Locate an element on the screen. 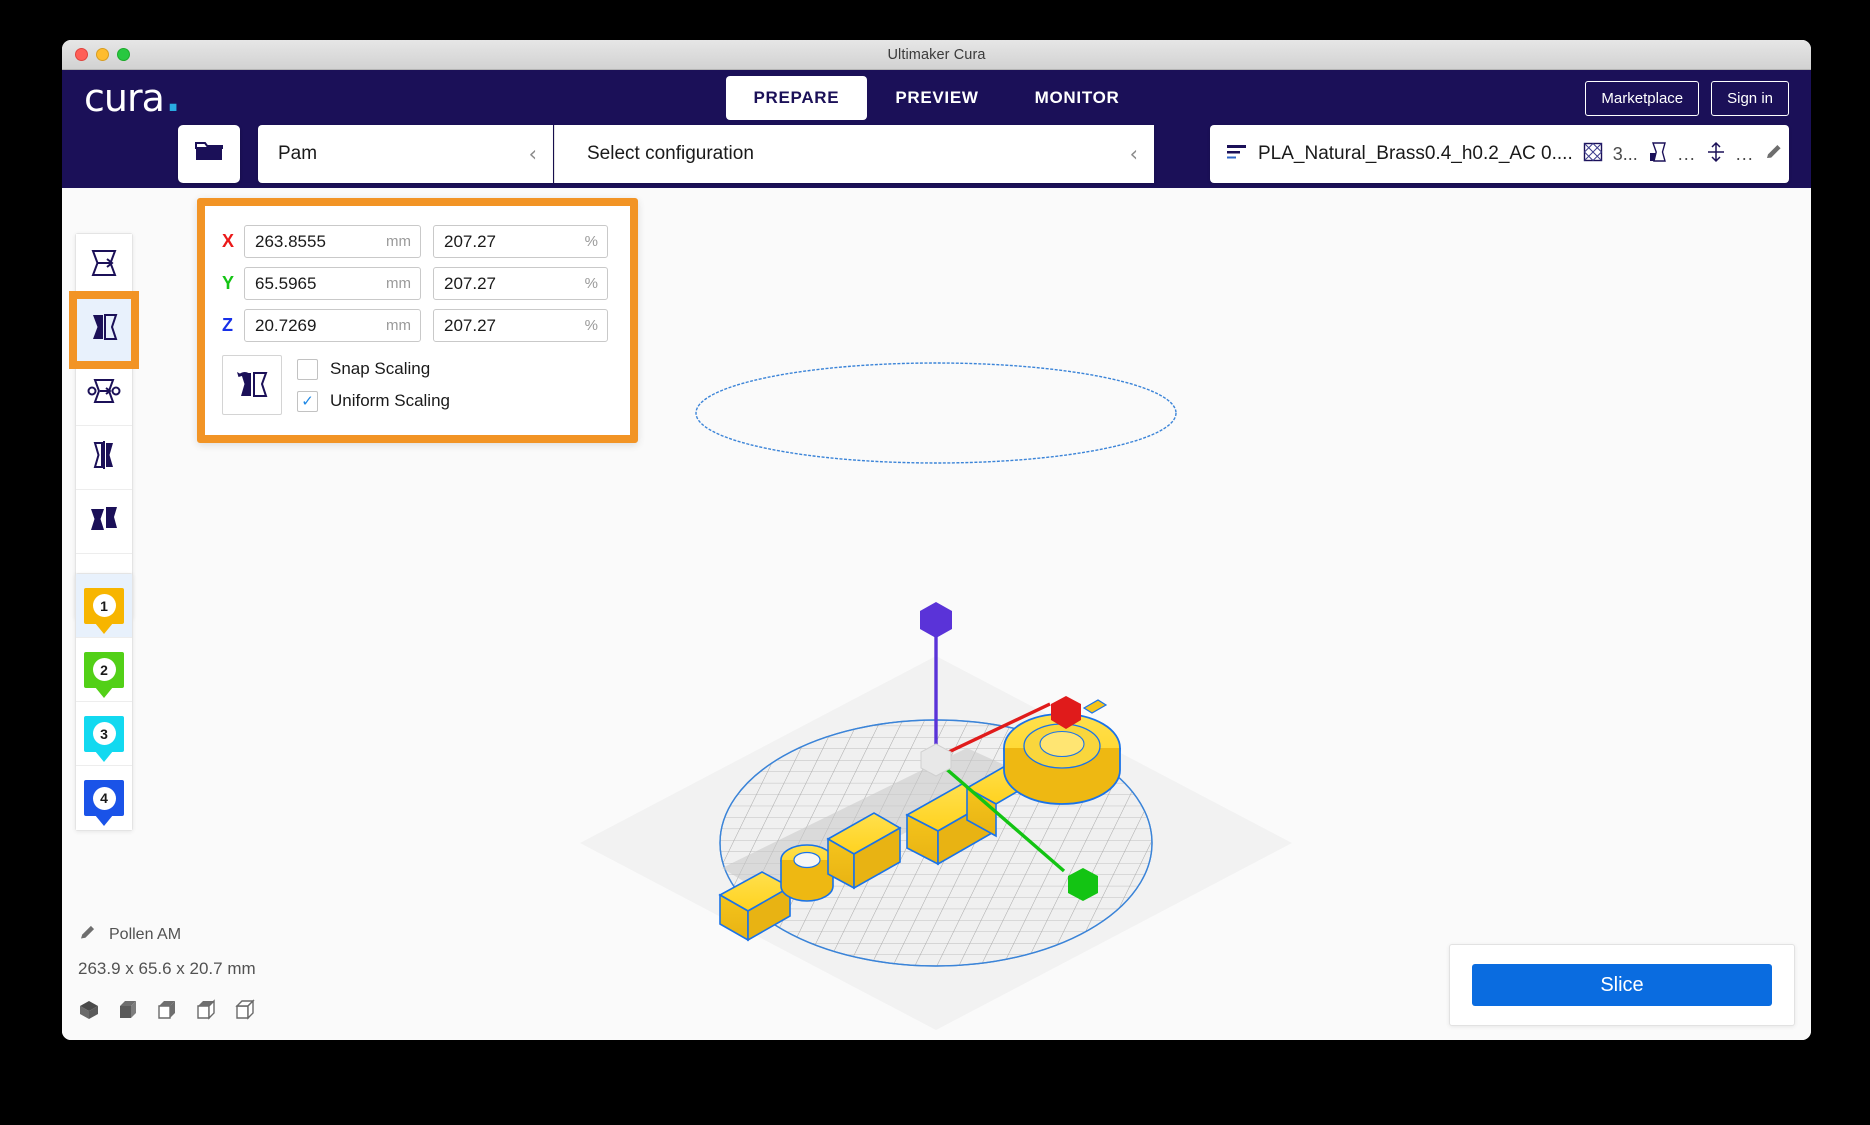 This screenshot has height=1125, width=1870. scale-row-z: Z 20.7269 mm 207.27 % is located at coordinates (415, 325).